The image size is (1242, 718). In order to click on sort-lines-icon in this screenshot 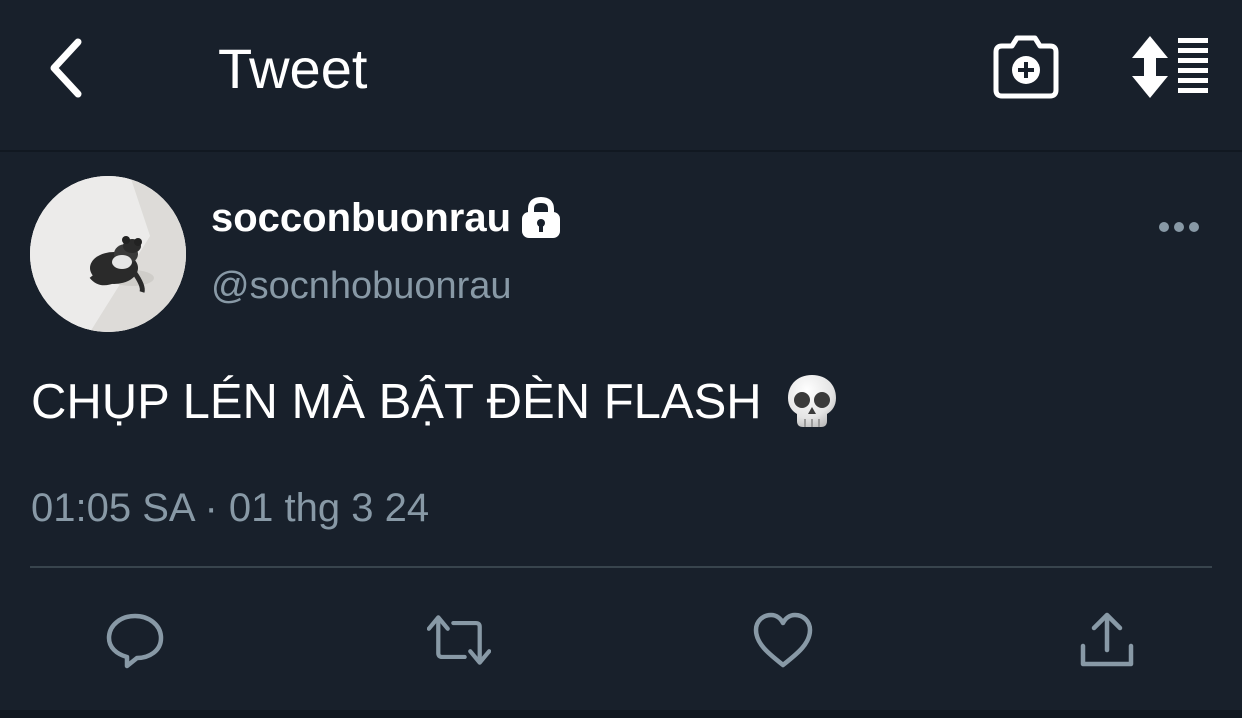, I will do `click(1170, 67)`.